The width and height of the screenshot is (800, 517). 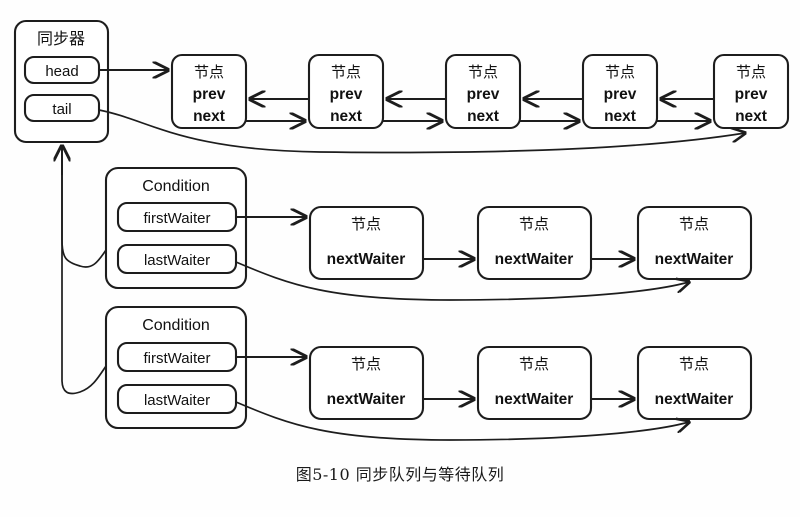 I want to click on edge-c1-lastwaiter-to-waiter3, so click(x=462, y=281).